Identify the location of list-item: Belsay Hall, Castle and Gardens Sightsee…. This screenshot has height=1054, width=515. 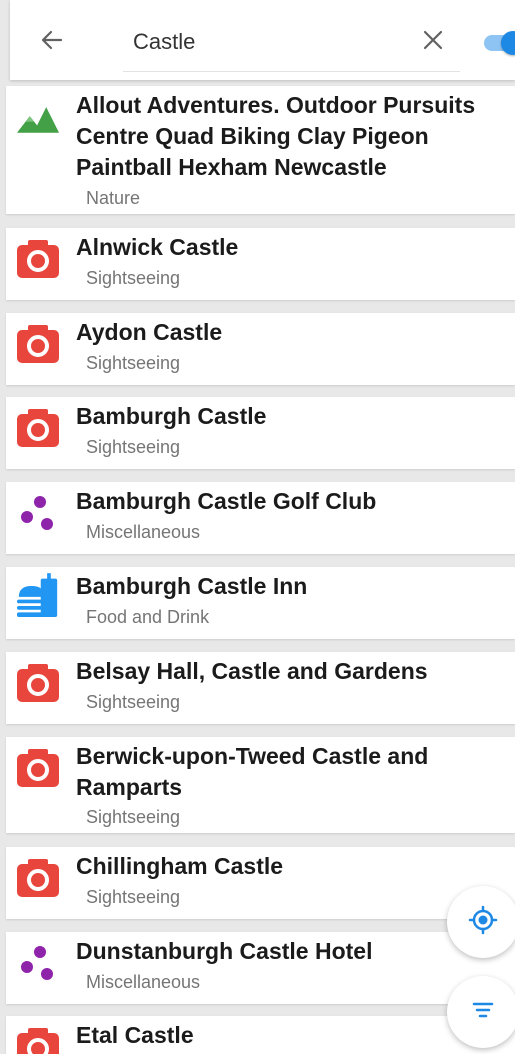
(260, 688).